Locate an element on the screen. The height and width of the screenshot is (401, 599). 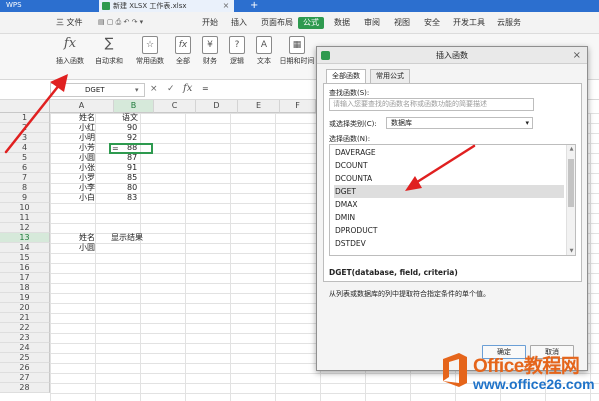
cell-name: 小白 is located at coordinates (87, 198).